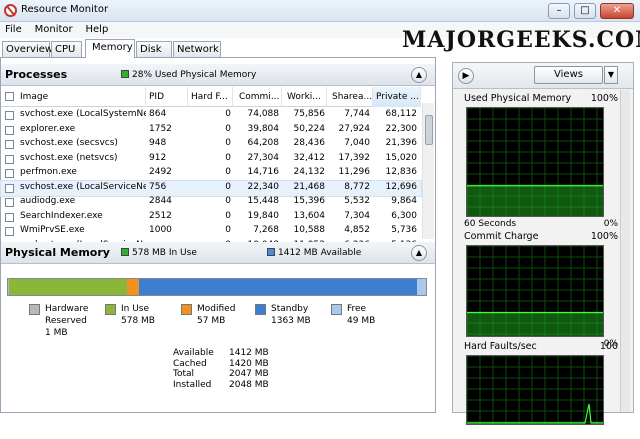 The height and width of the screenshot is (439, 640). What do you see at coordinates (48, 172) in the screenshot?
I see `table-cell: perfmon.exe` at bounding box center [48, 172].